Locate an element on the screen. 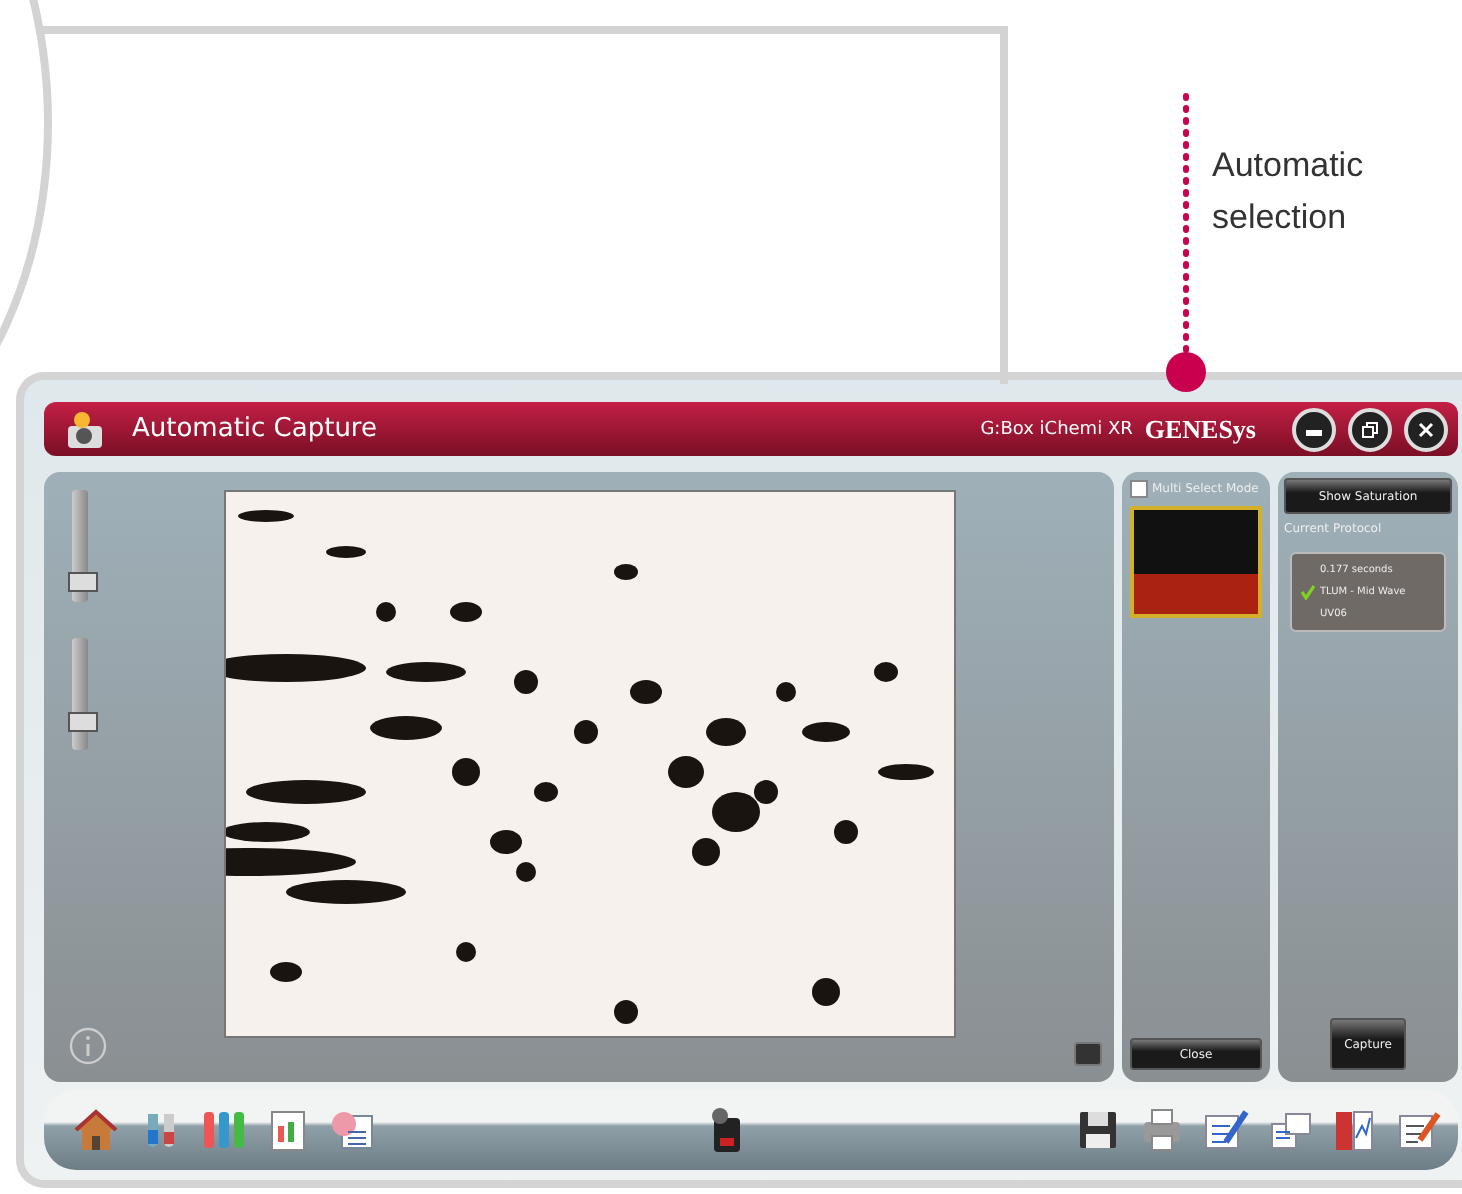  close-button is located at coordinates (1426, 429).